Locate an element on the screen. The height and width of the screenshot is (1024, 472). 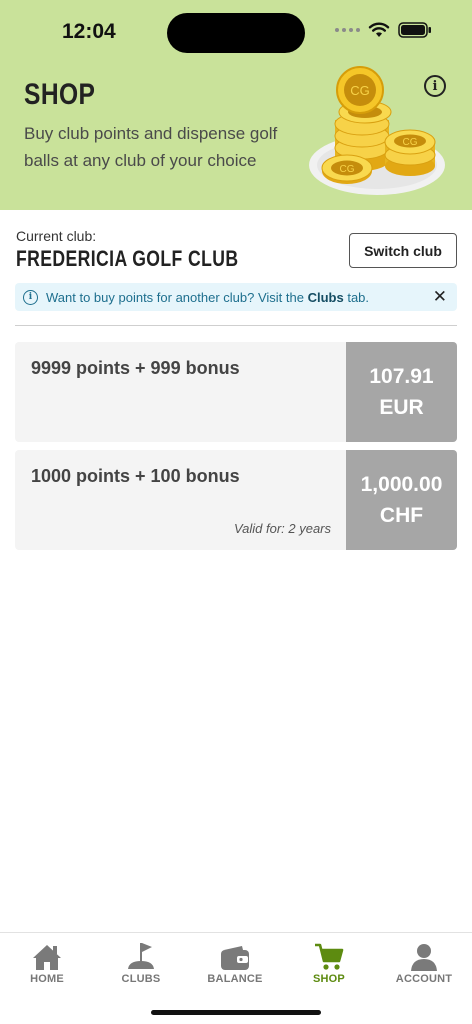
tab-account: ACCOUNT is located at coordinates (424, 962).